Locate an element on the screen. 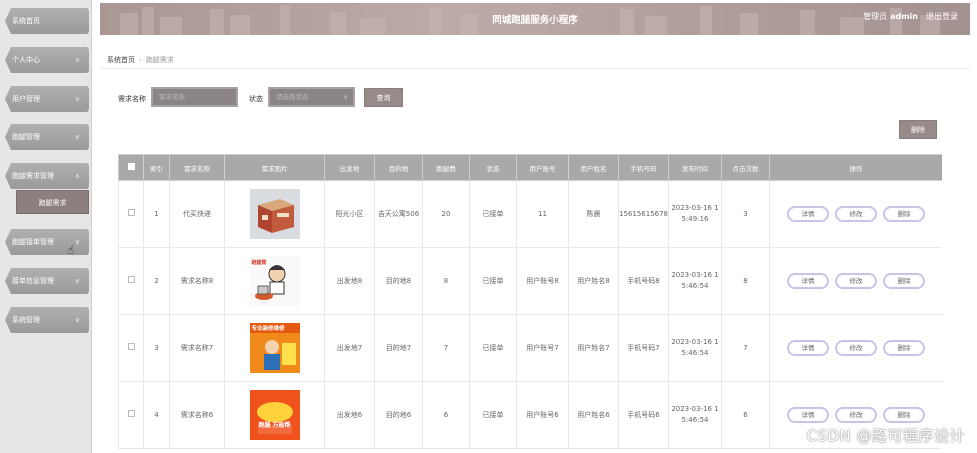 The image size is (977, 453). search-button: 查询 is located at coordinates (383, 97).